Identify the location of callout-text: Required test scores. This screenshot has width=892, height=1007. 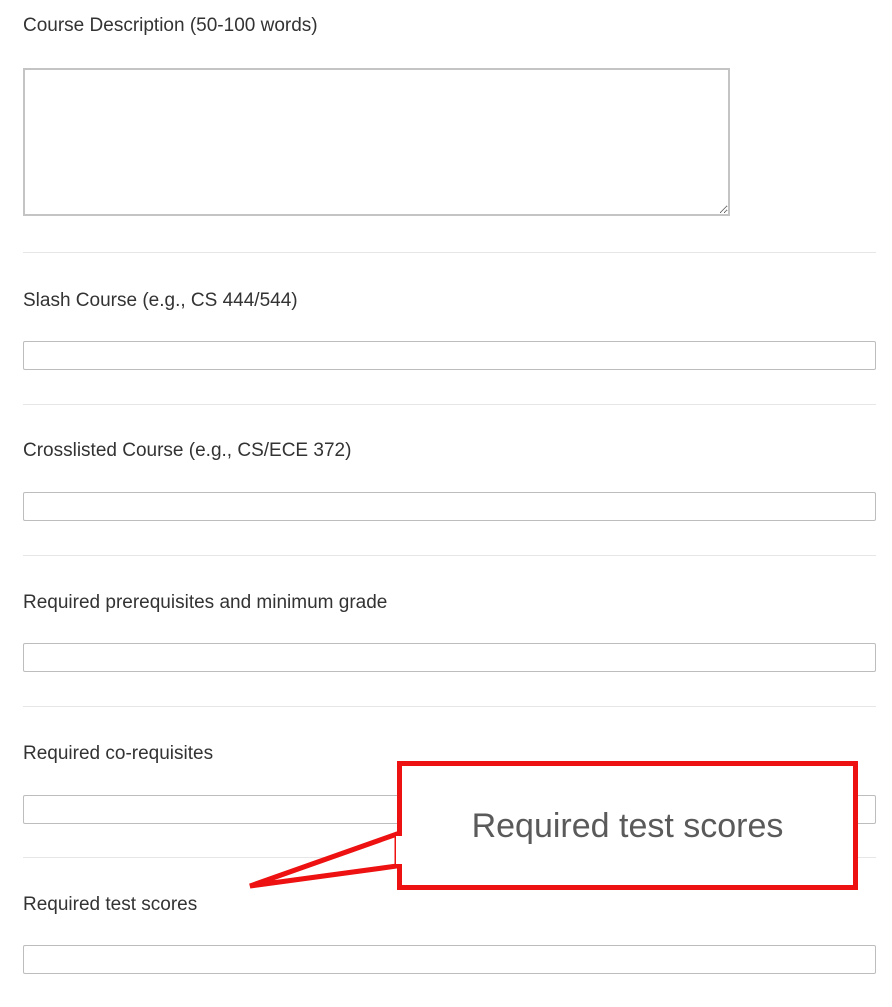
(627, 826).